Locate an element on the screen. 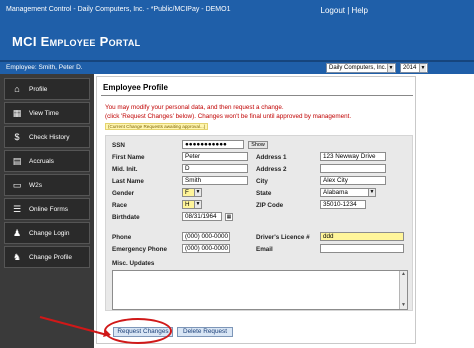 Image resolution: width=474 pixels, height=348 pixels. header-links: Logout | Help is located at coordinates (344, 10).